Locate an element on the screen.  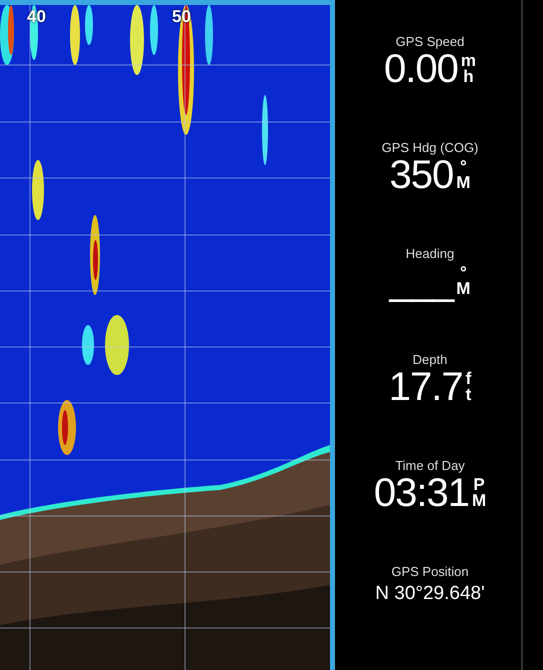
unit-label: m is located at coordinates (468, 61).